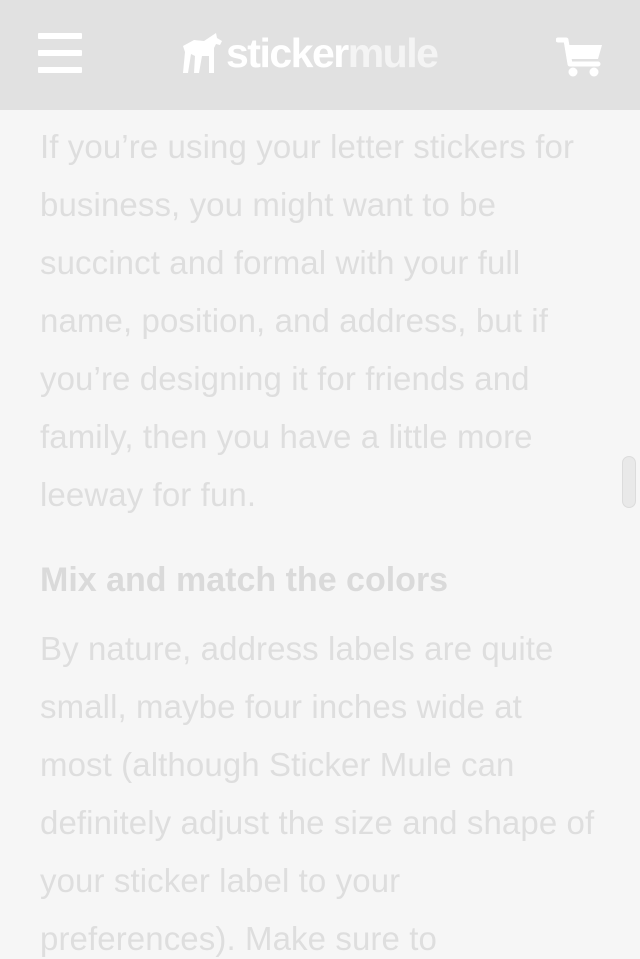  I want to click on sticker-mule-logo: stickermule, so click(309, 53).